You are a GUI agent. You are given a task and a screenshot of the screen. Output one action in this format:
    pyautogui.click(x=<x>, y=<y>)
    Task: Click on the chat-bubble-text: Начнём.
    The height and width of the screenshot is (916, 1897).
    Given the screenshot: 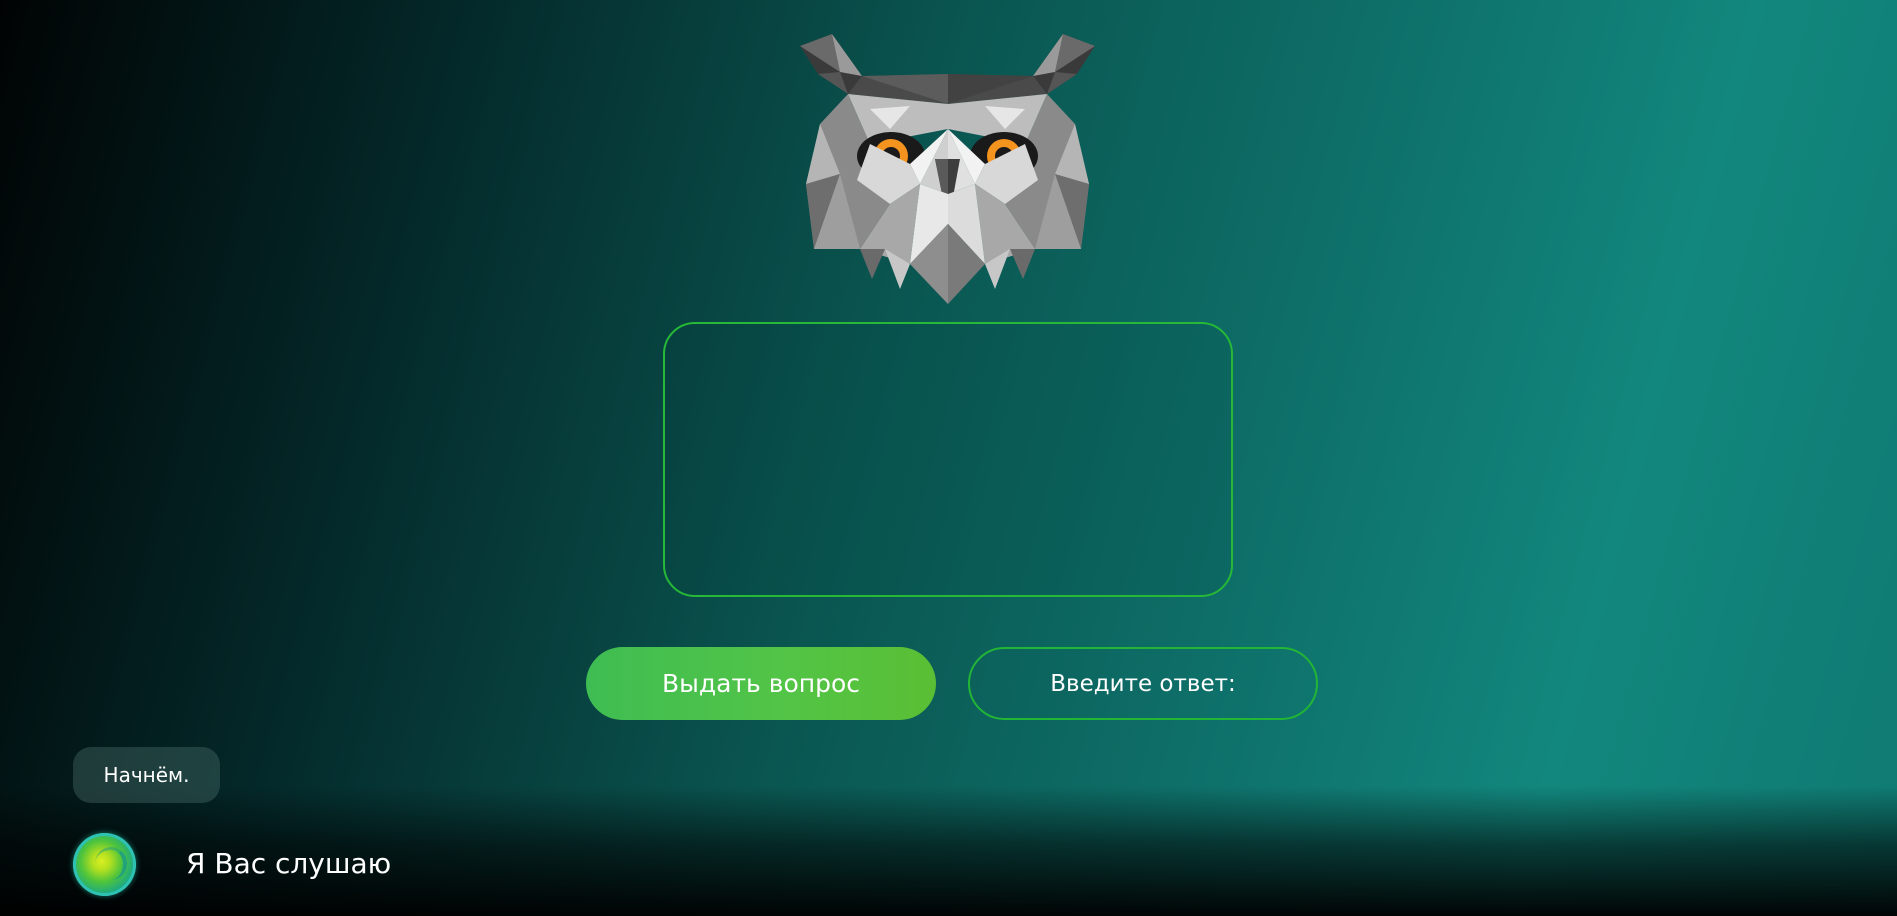 What is the action you would take?
    pyautogui.click(x=146, y=775)
    